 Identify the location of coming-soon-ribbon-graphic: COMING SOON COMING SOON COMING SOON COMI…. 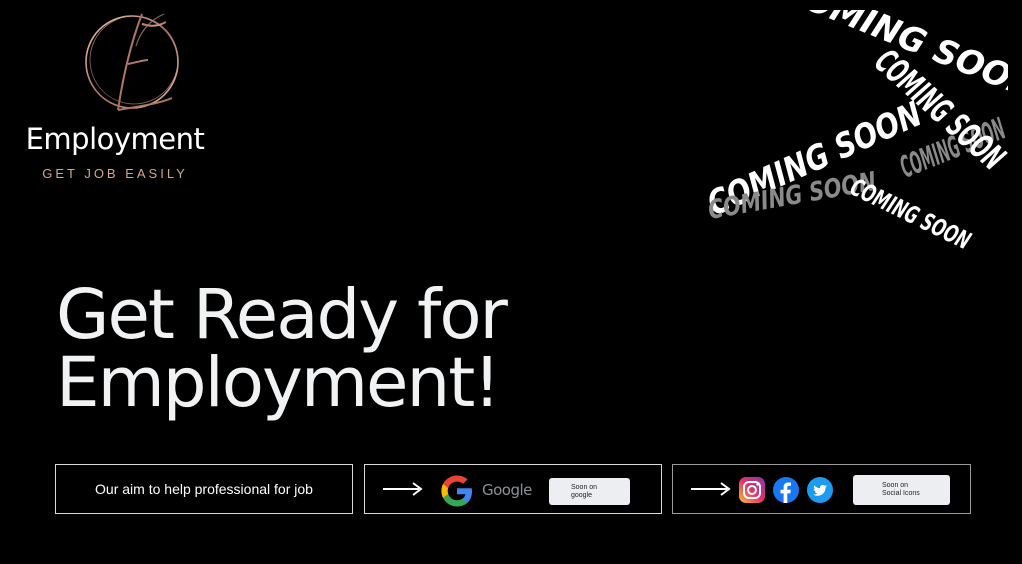
(855, 132).